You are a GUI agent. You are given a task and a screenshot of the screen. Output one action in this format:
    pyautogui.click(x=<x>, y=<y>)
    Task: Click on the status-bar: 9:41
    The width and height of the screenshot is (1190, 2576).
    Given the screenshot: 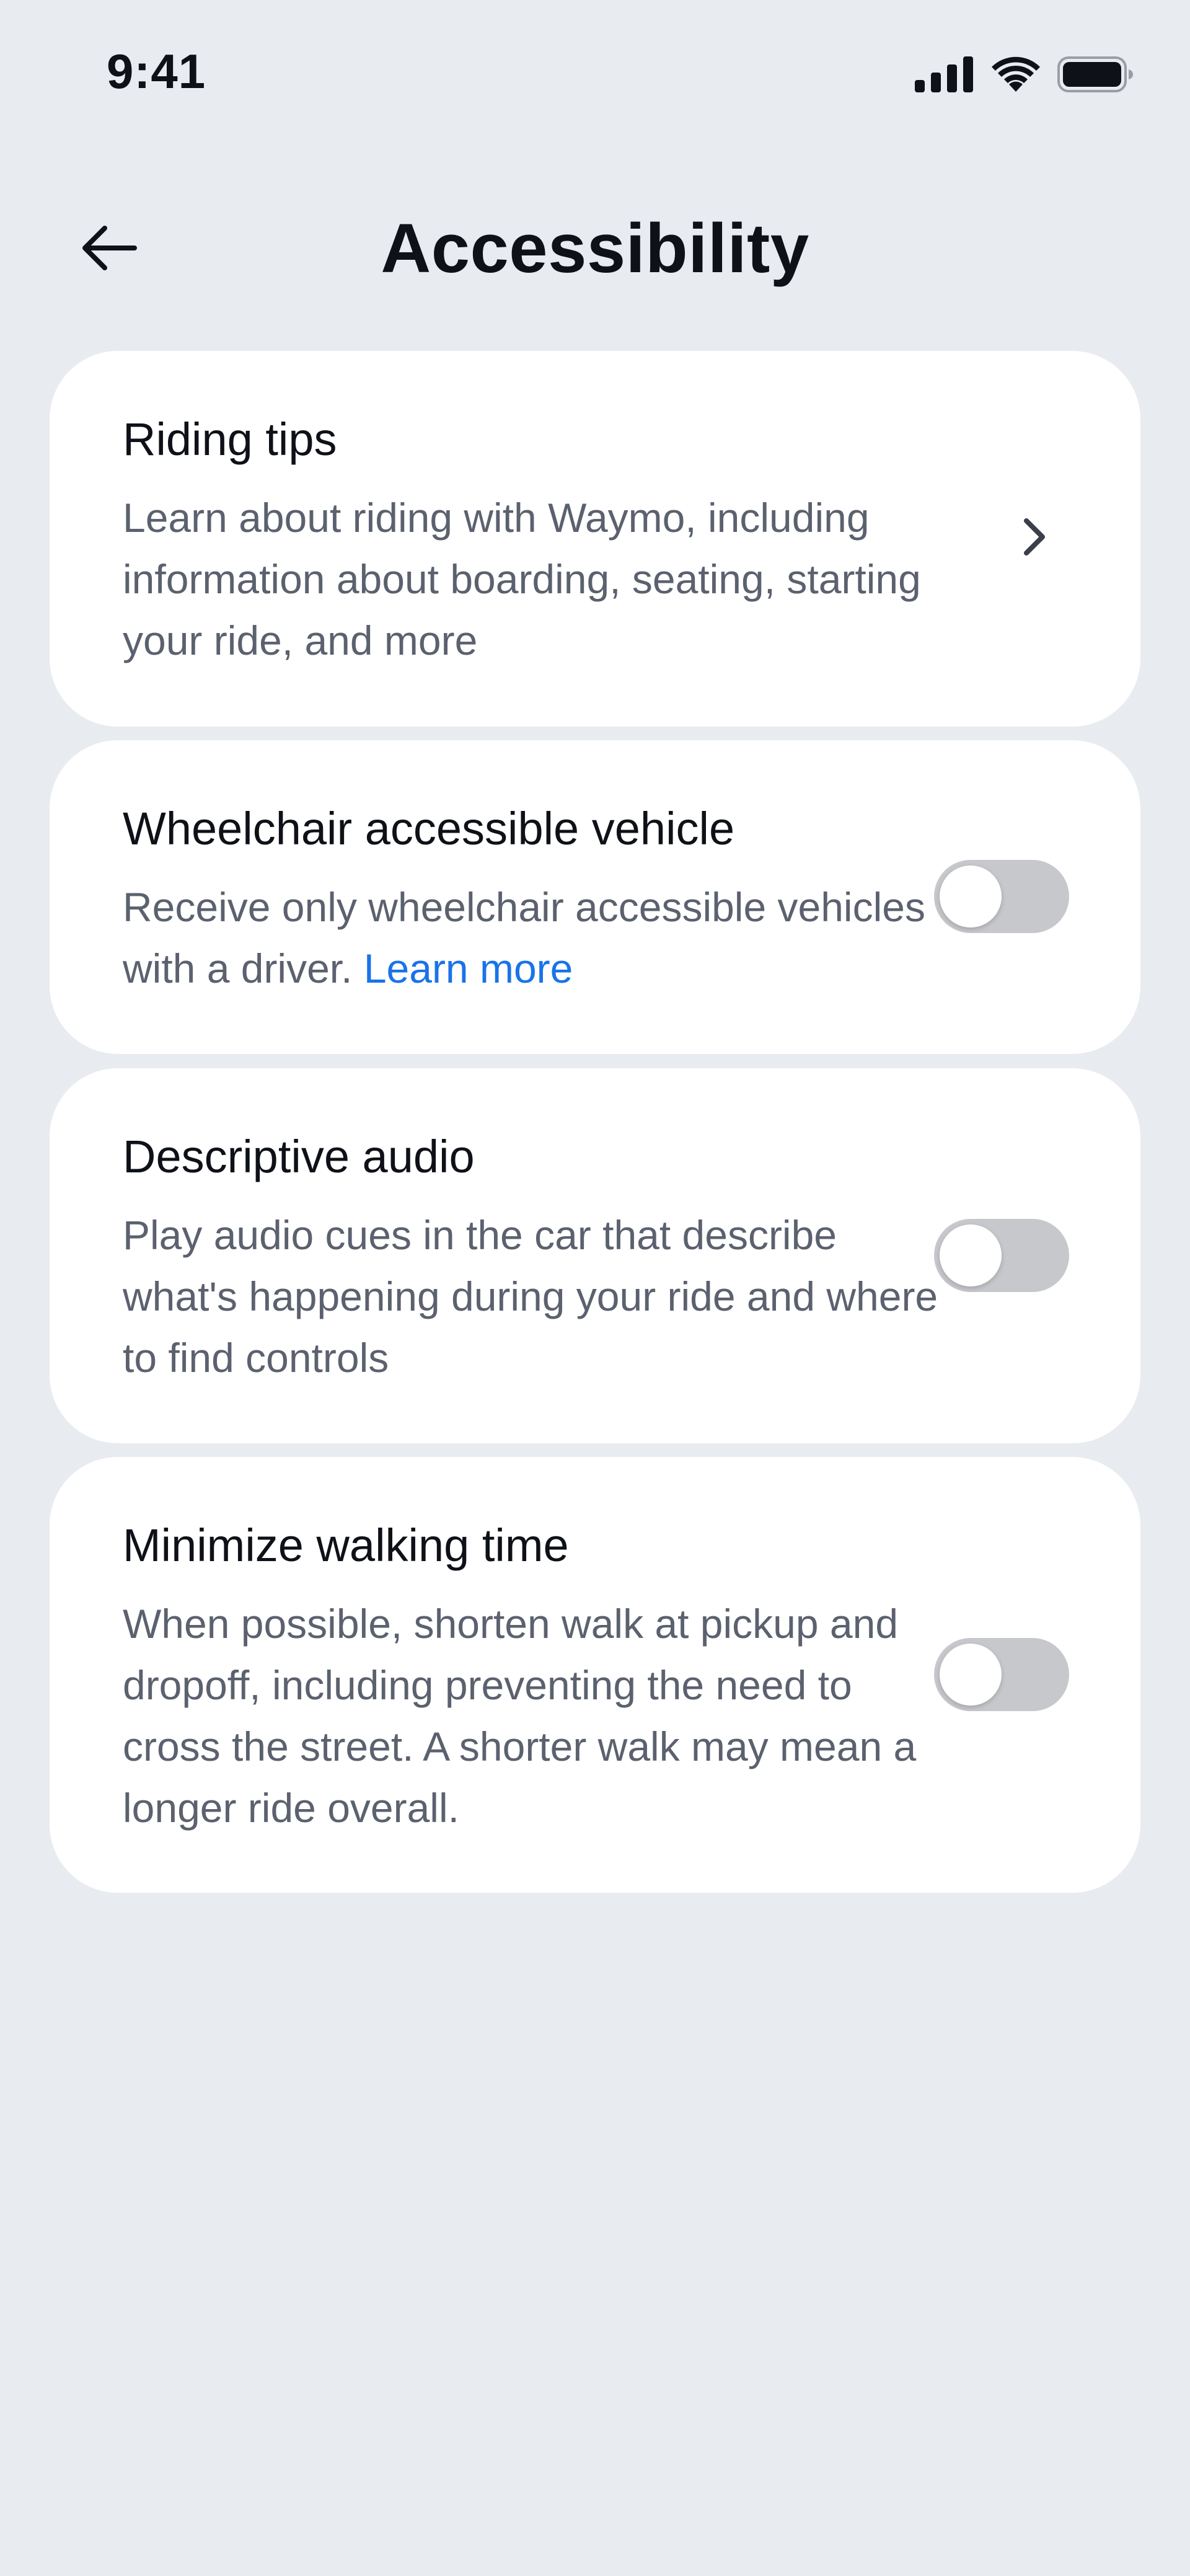 What is the action you would take?
    pyautogui.click(x=595, y=74)
    